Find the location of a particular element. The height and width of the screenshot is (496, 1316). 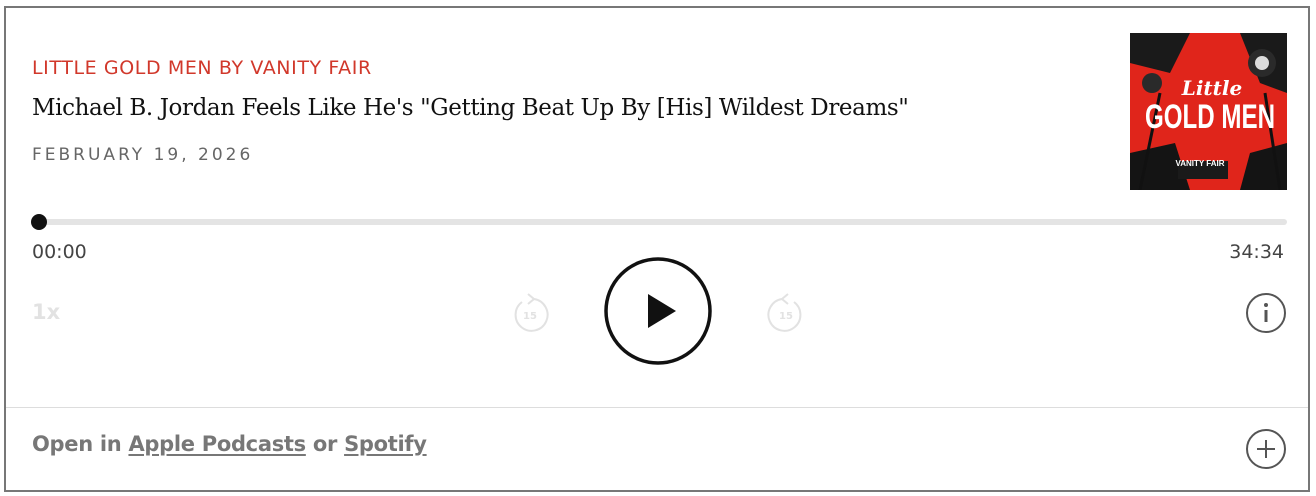

expand-button is located at coordinates (1266, 449).